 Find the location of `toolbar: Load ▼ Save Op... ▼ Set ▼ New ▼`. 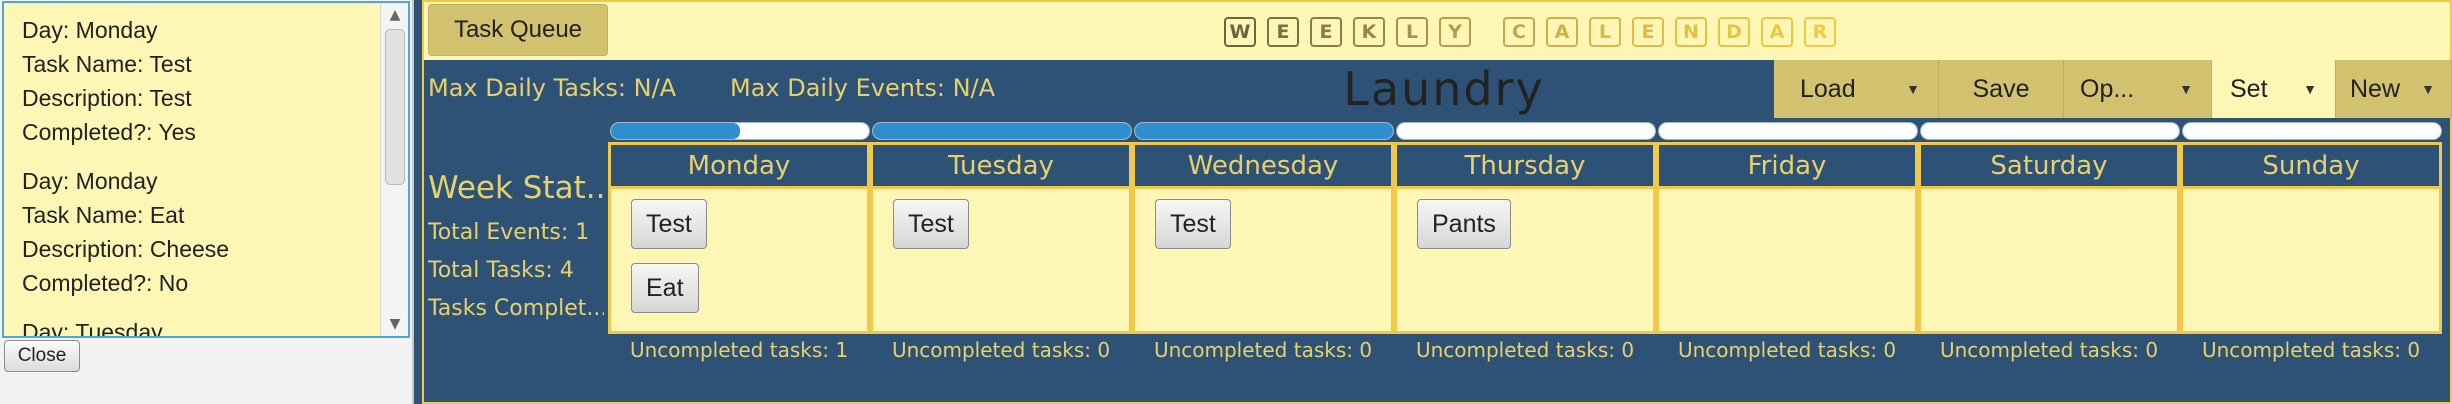

toolbar: Load ▼ Save Op... ▼ Set ▼ New ▼ is located at coordinates (2113, 89).